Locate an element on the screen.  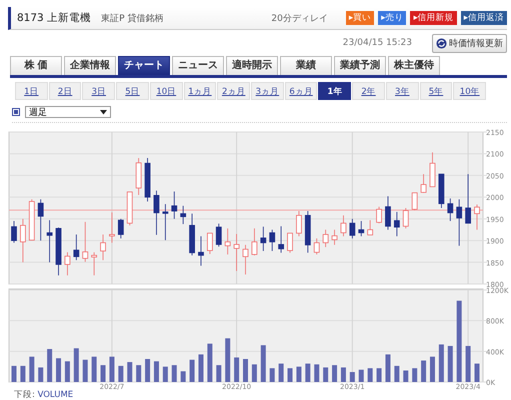
period-tab: 2年 is located at coordinates (368, 91).